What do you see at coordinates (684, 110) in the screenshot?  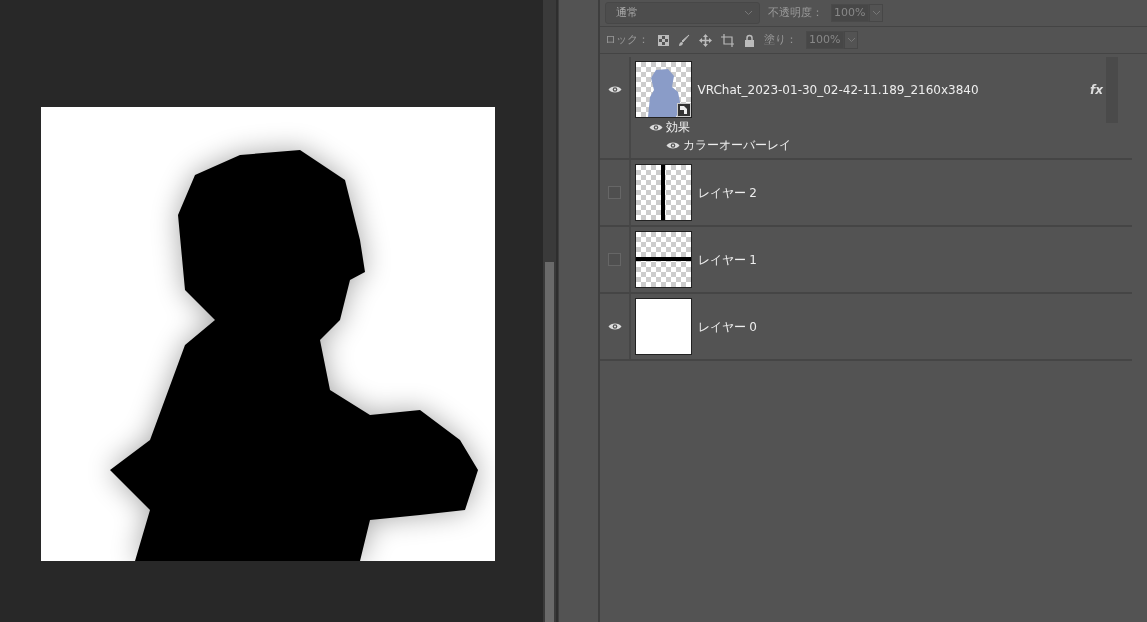 I see `smart-object-icon` at bounding box center [684, 110].